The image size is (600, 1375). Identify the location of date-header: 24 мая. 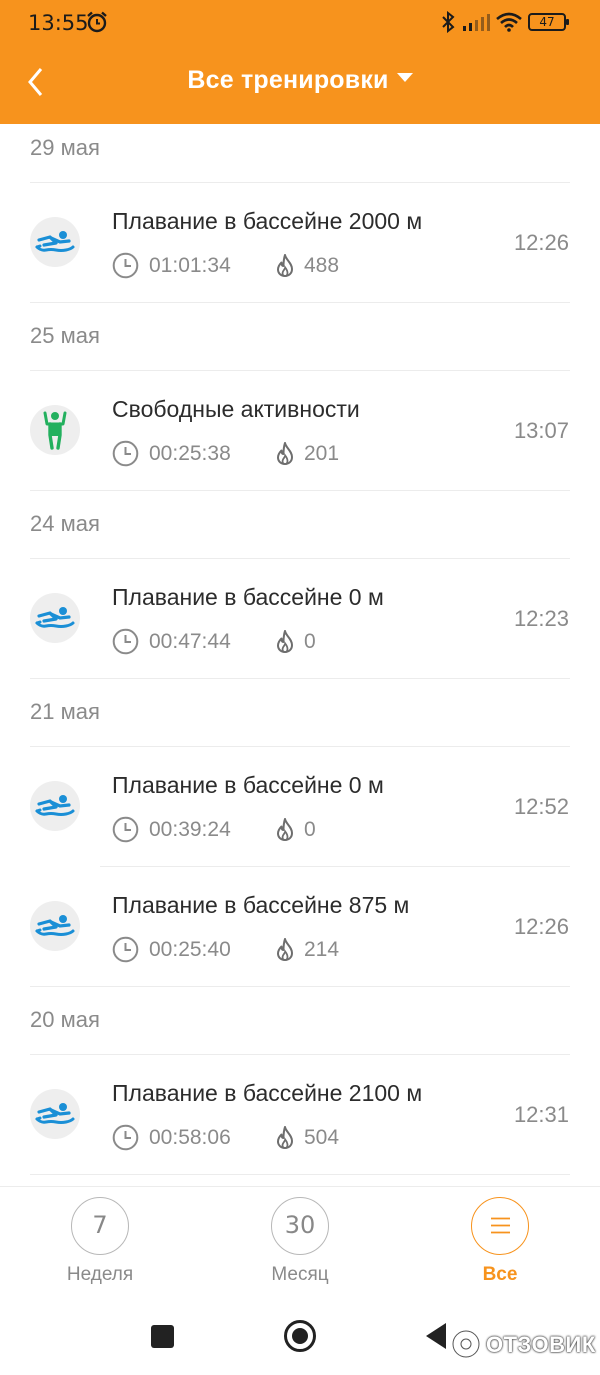
(65, 523).